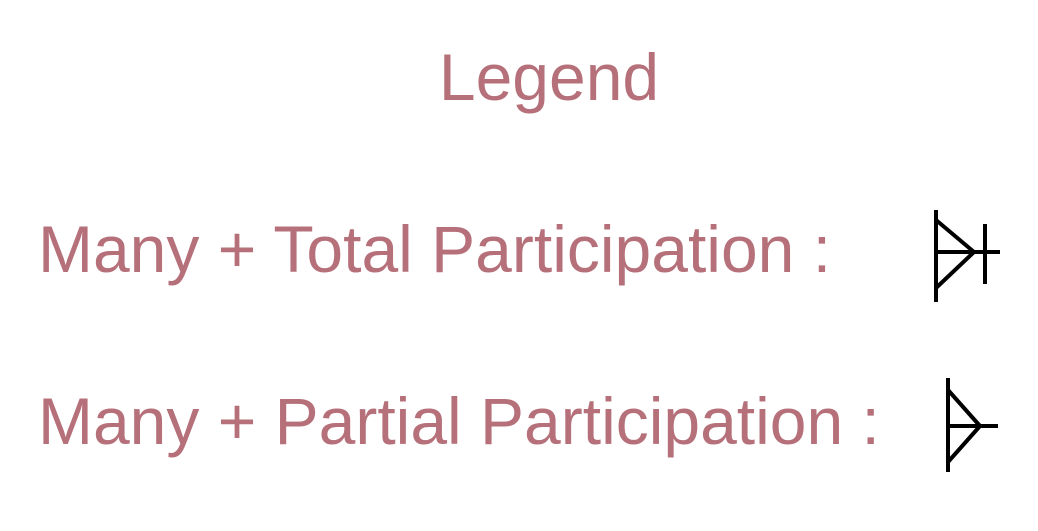  Describe the element at coordinates (459, 421) in the screenshot. I see `legend-item-label: Many + Partial Participation :` at that location.